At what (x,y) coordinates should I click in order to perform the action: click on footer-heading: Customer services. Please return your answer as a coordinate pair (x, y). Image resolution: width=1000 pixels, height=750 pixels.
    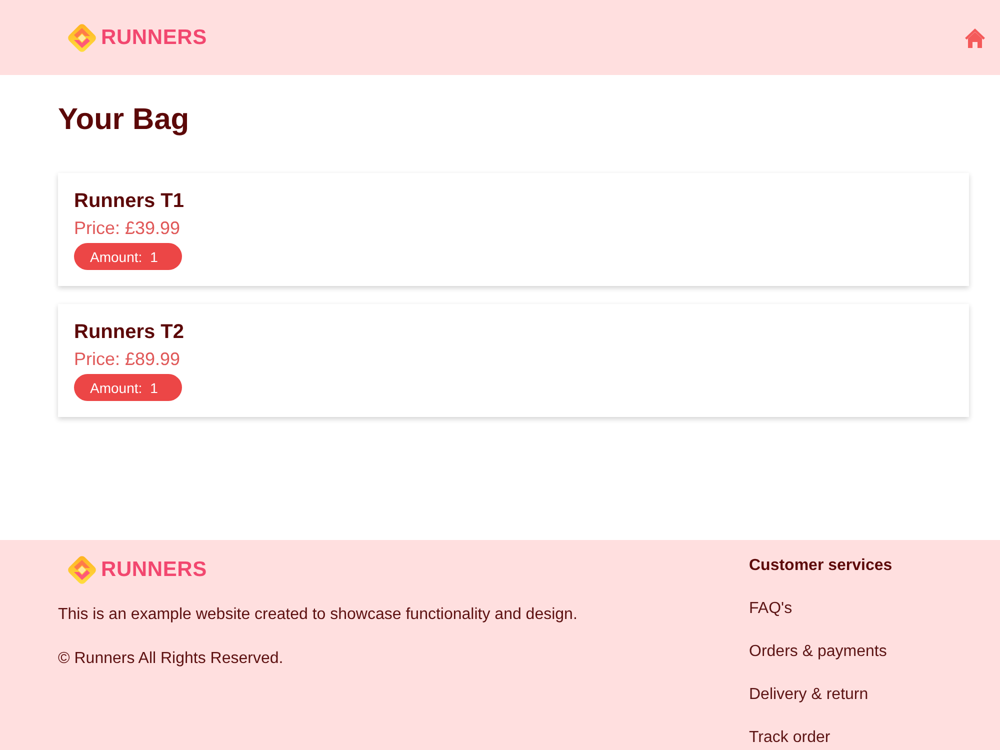
    Looking at the image, I should click on (820, 566).